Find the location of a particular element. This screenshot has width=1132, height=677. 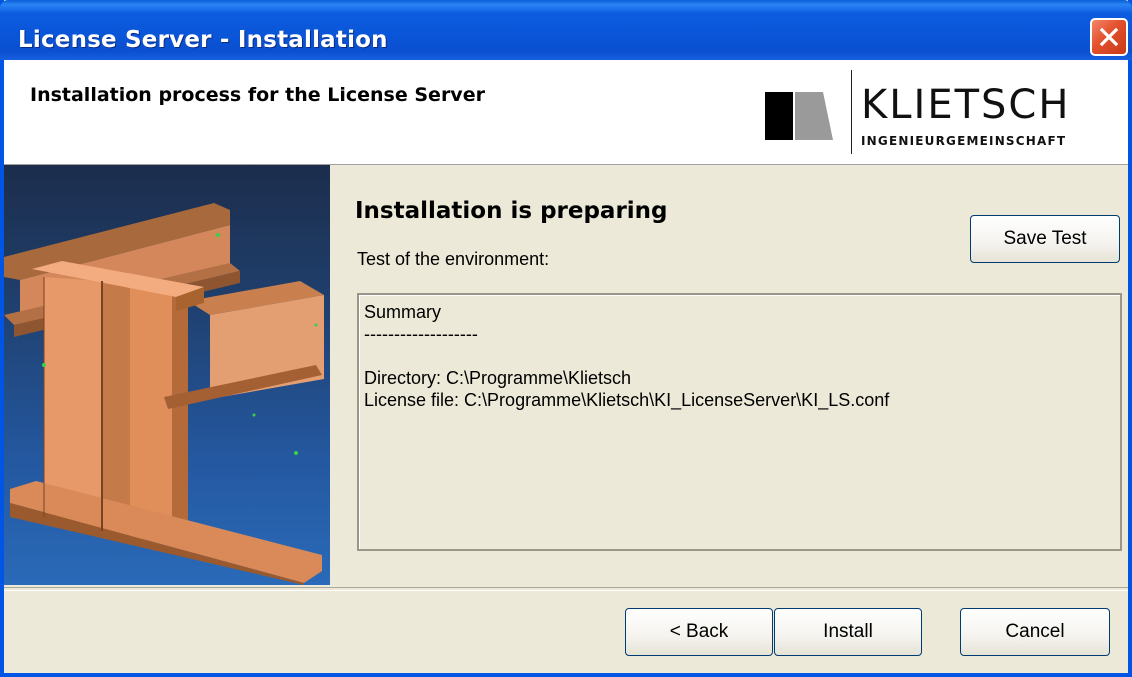

window-title: License Server - Installation is located at coordinates (203, 40).